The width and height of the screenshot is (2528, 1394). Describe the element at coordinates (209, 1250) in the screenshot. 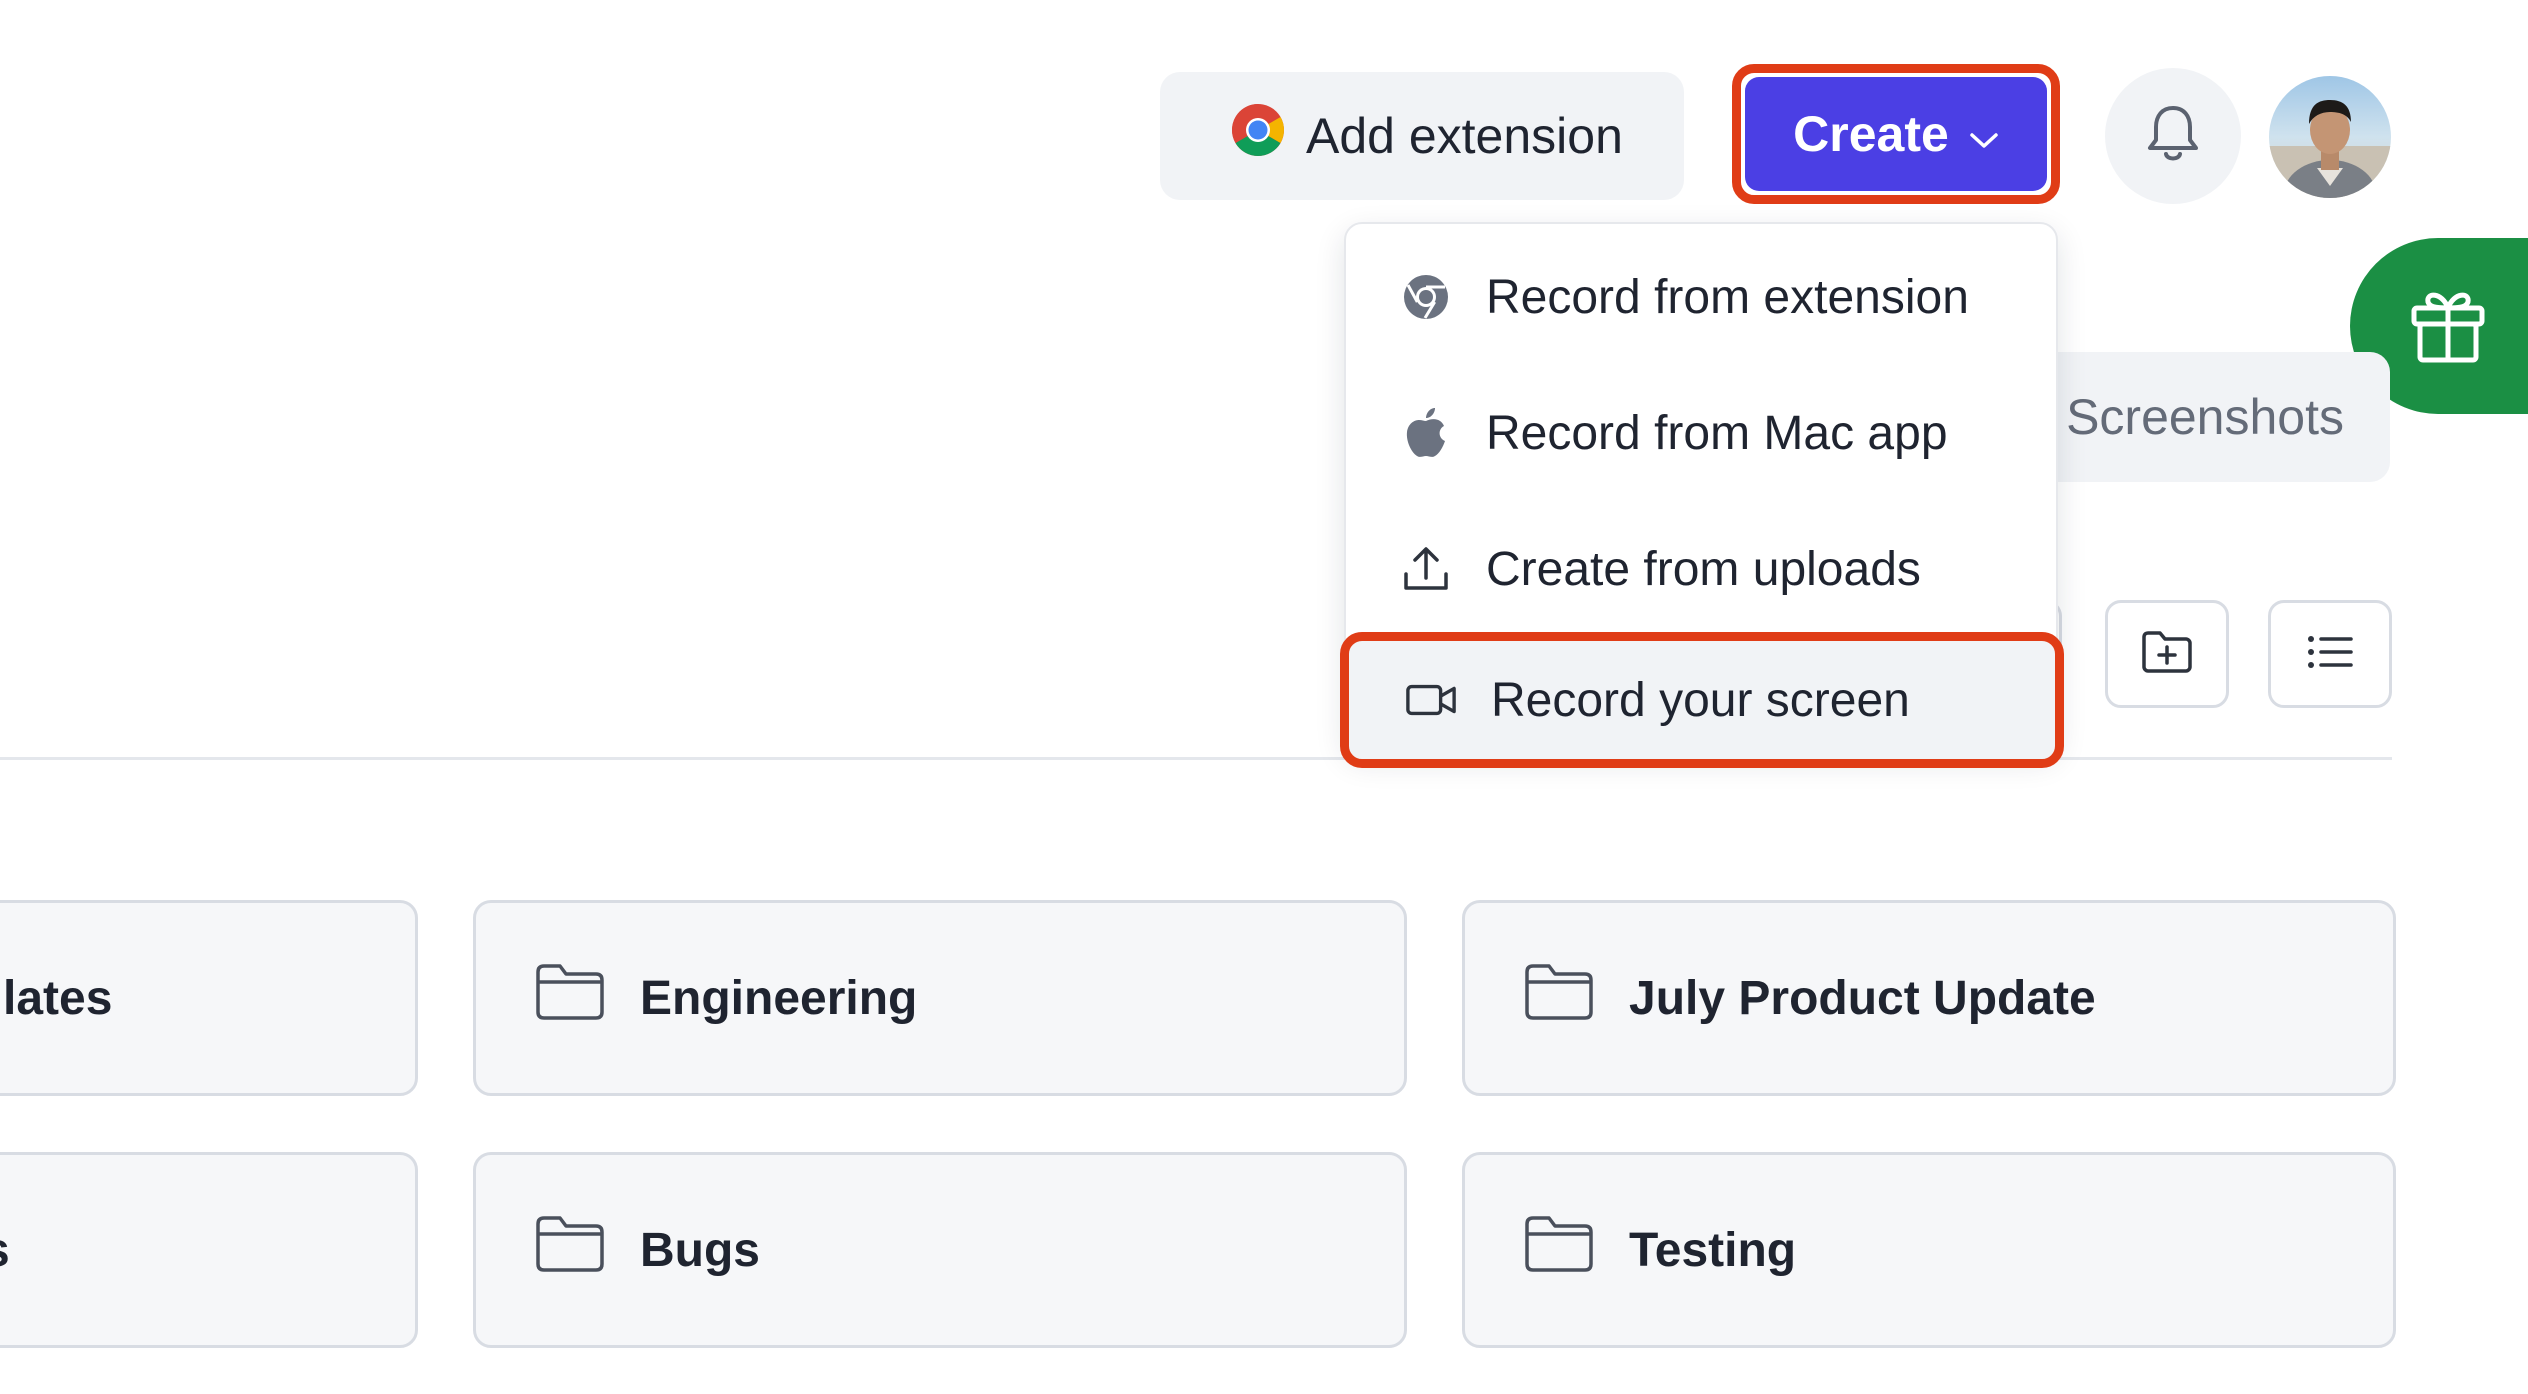

I see `folder-card: s` at that location.